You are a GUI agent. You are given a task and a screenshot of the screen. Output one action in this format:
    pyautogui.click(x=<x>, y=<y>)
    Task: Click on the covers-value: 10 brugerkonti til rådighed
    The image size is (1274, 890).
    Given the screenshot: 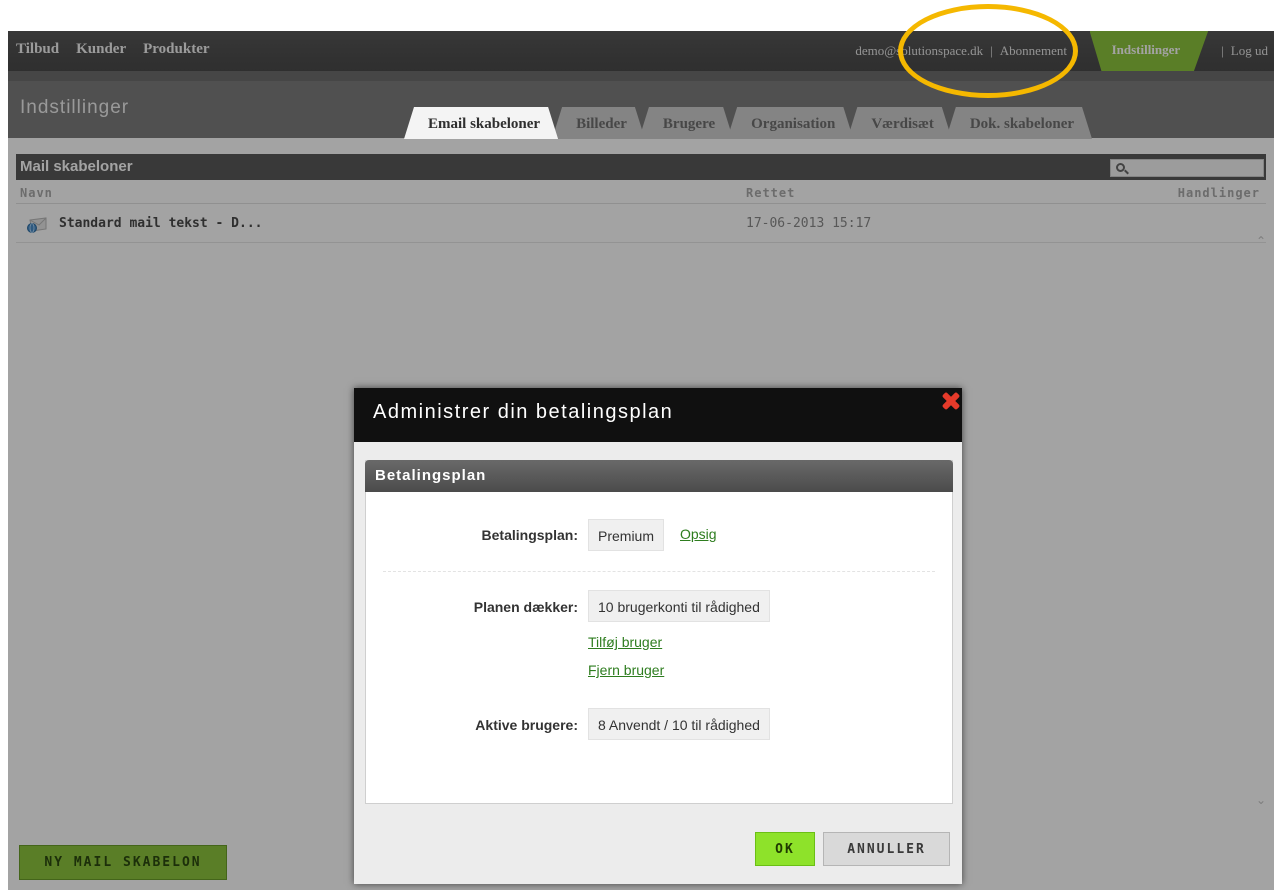 What is the action you would take?
    pyautogui.click(x=679, y=606)
    